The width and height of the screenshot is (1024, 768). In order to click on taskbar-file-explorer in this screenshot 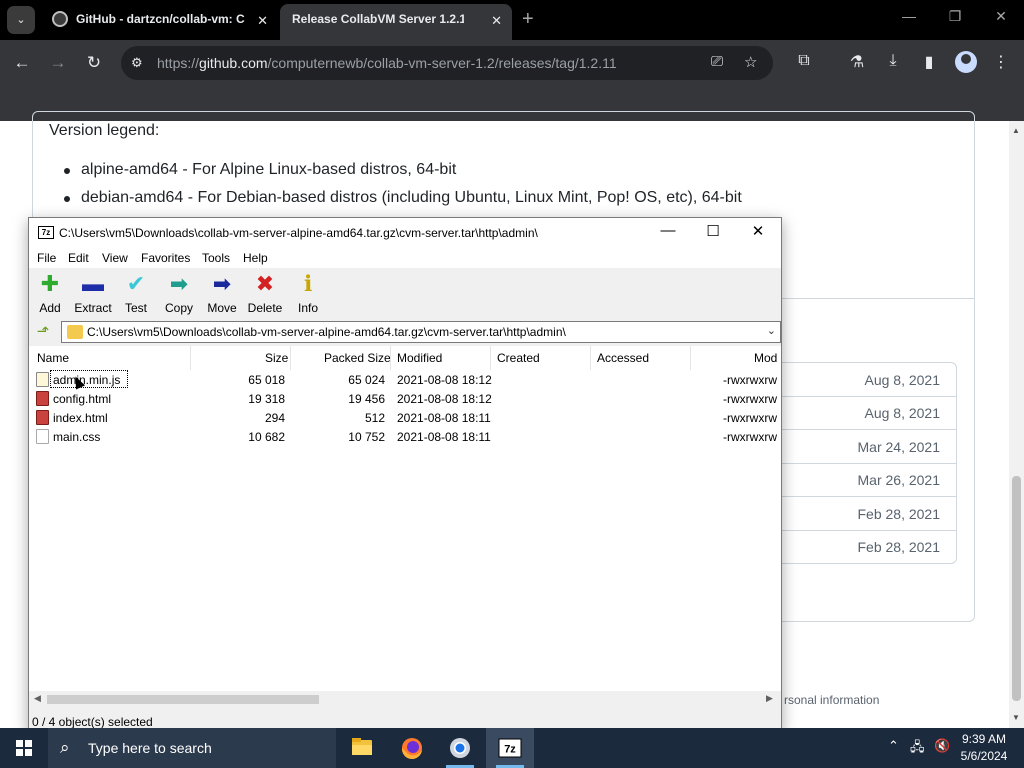, I will do `click(362, 748)`.